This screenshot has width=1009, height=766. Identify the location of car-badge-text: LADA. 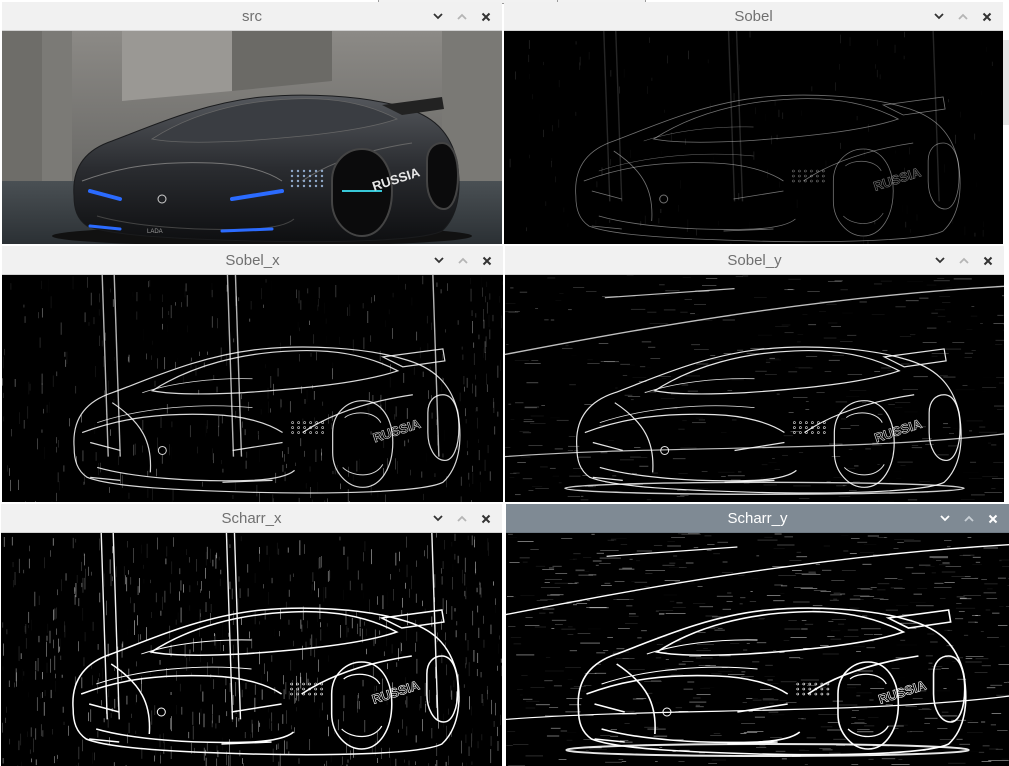
(155, 232).